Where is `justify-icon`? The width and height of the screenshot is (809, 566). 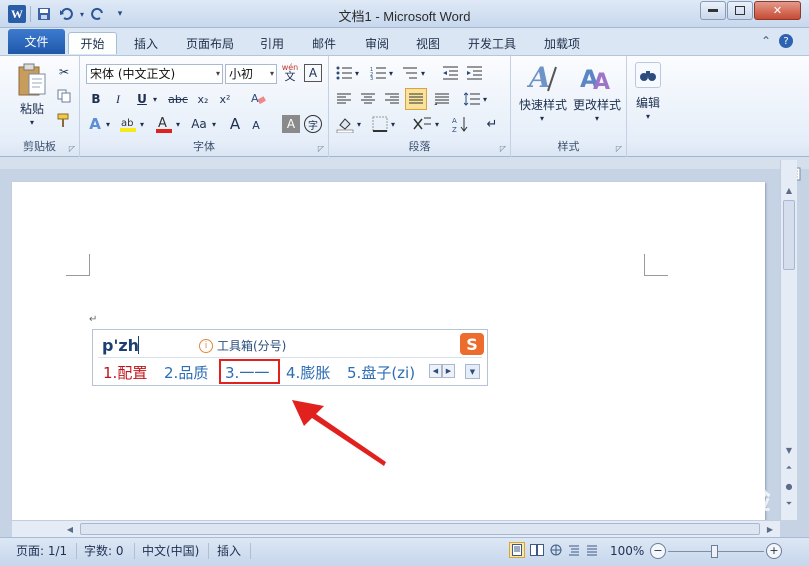 justify-icon is located at coordinates (416, 99).